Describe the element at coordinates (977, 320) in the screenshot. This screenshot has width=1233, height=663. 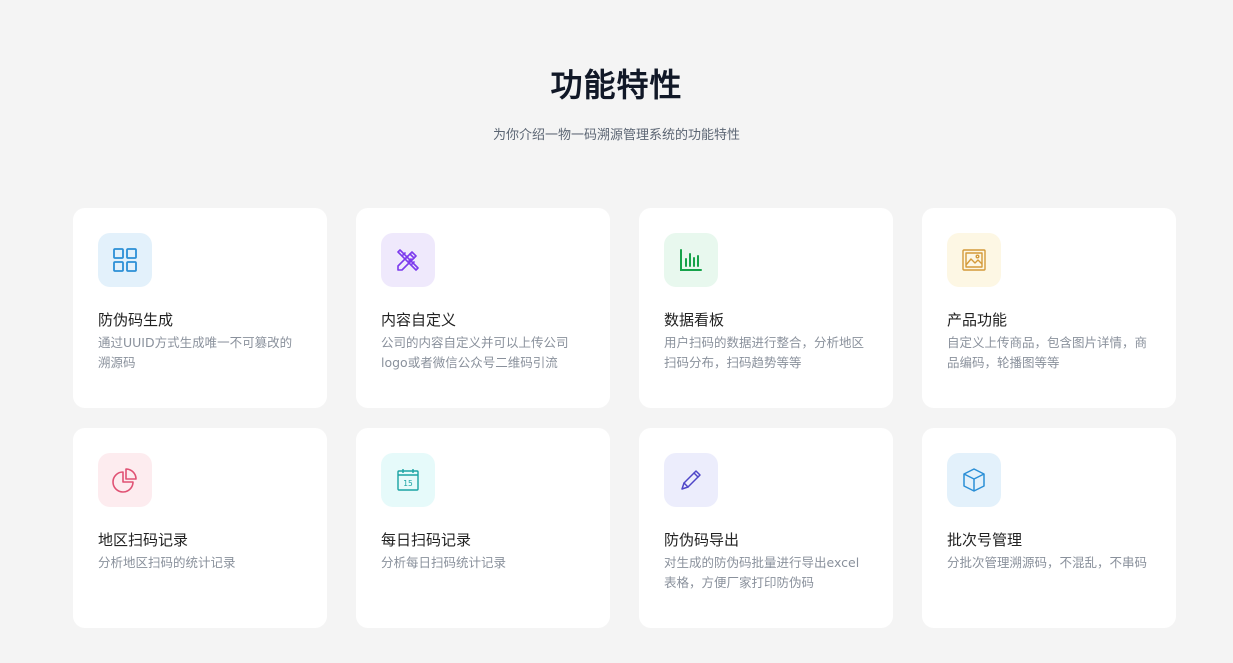
I see `feature-title: 产品功能` at that location.